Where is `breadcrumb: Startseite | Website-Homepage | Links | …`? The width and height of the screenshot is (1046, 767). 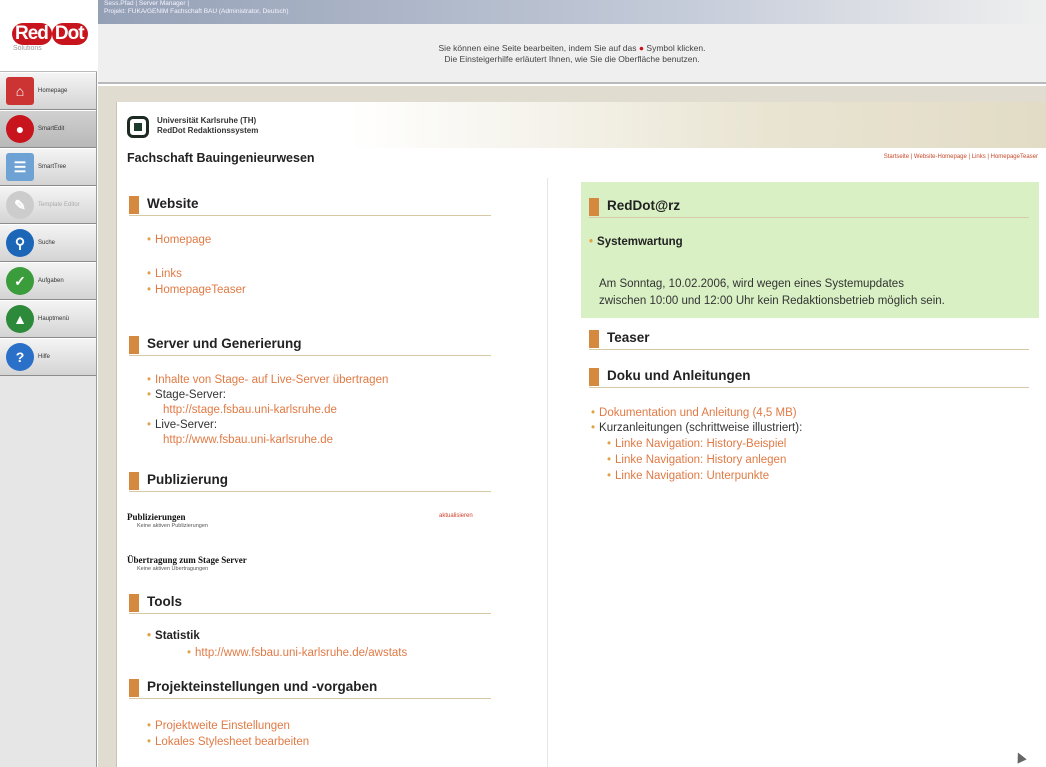
breadcrumb: Startseite | Website-Homepage | Links | … is located at coordinates (961, 157).